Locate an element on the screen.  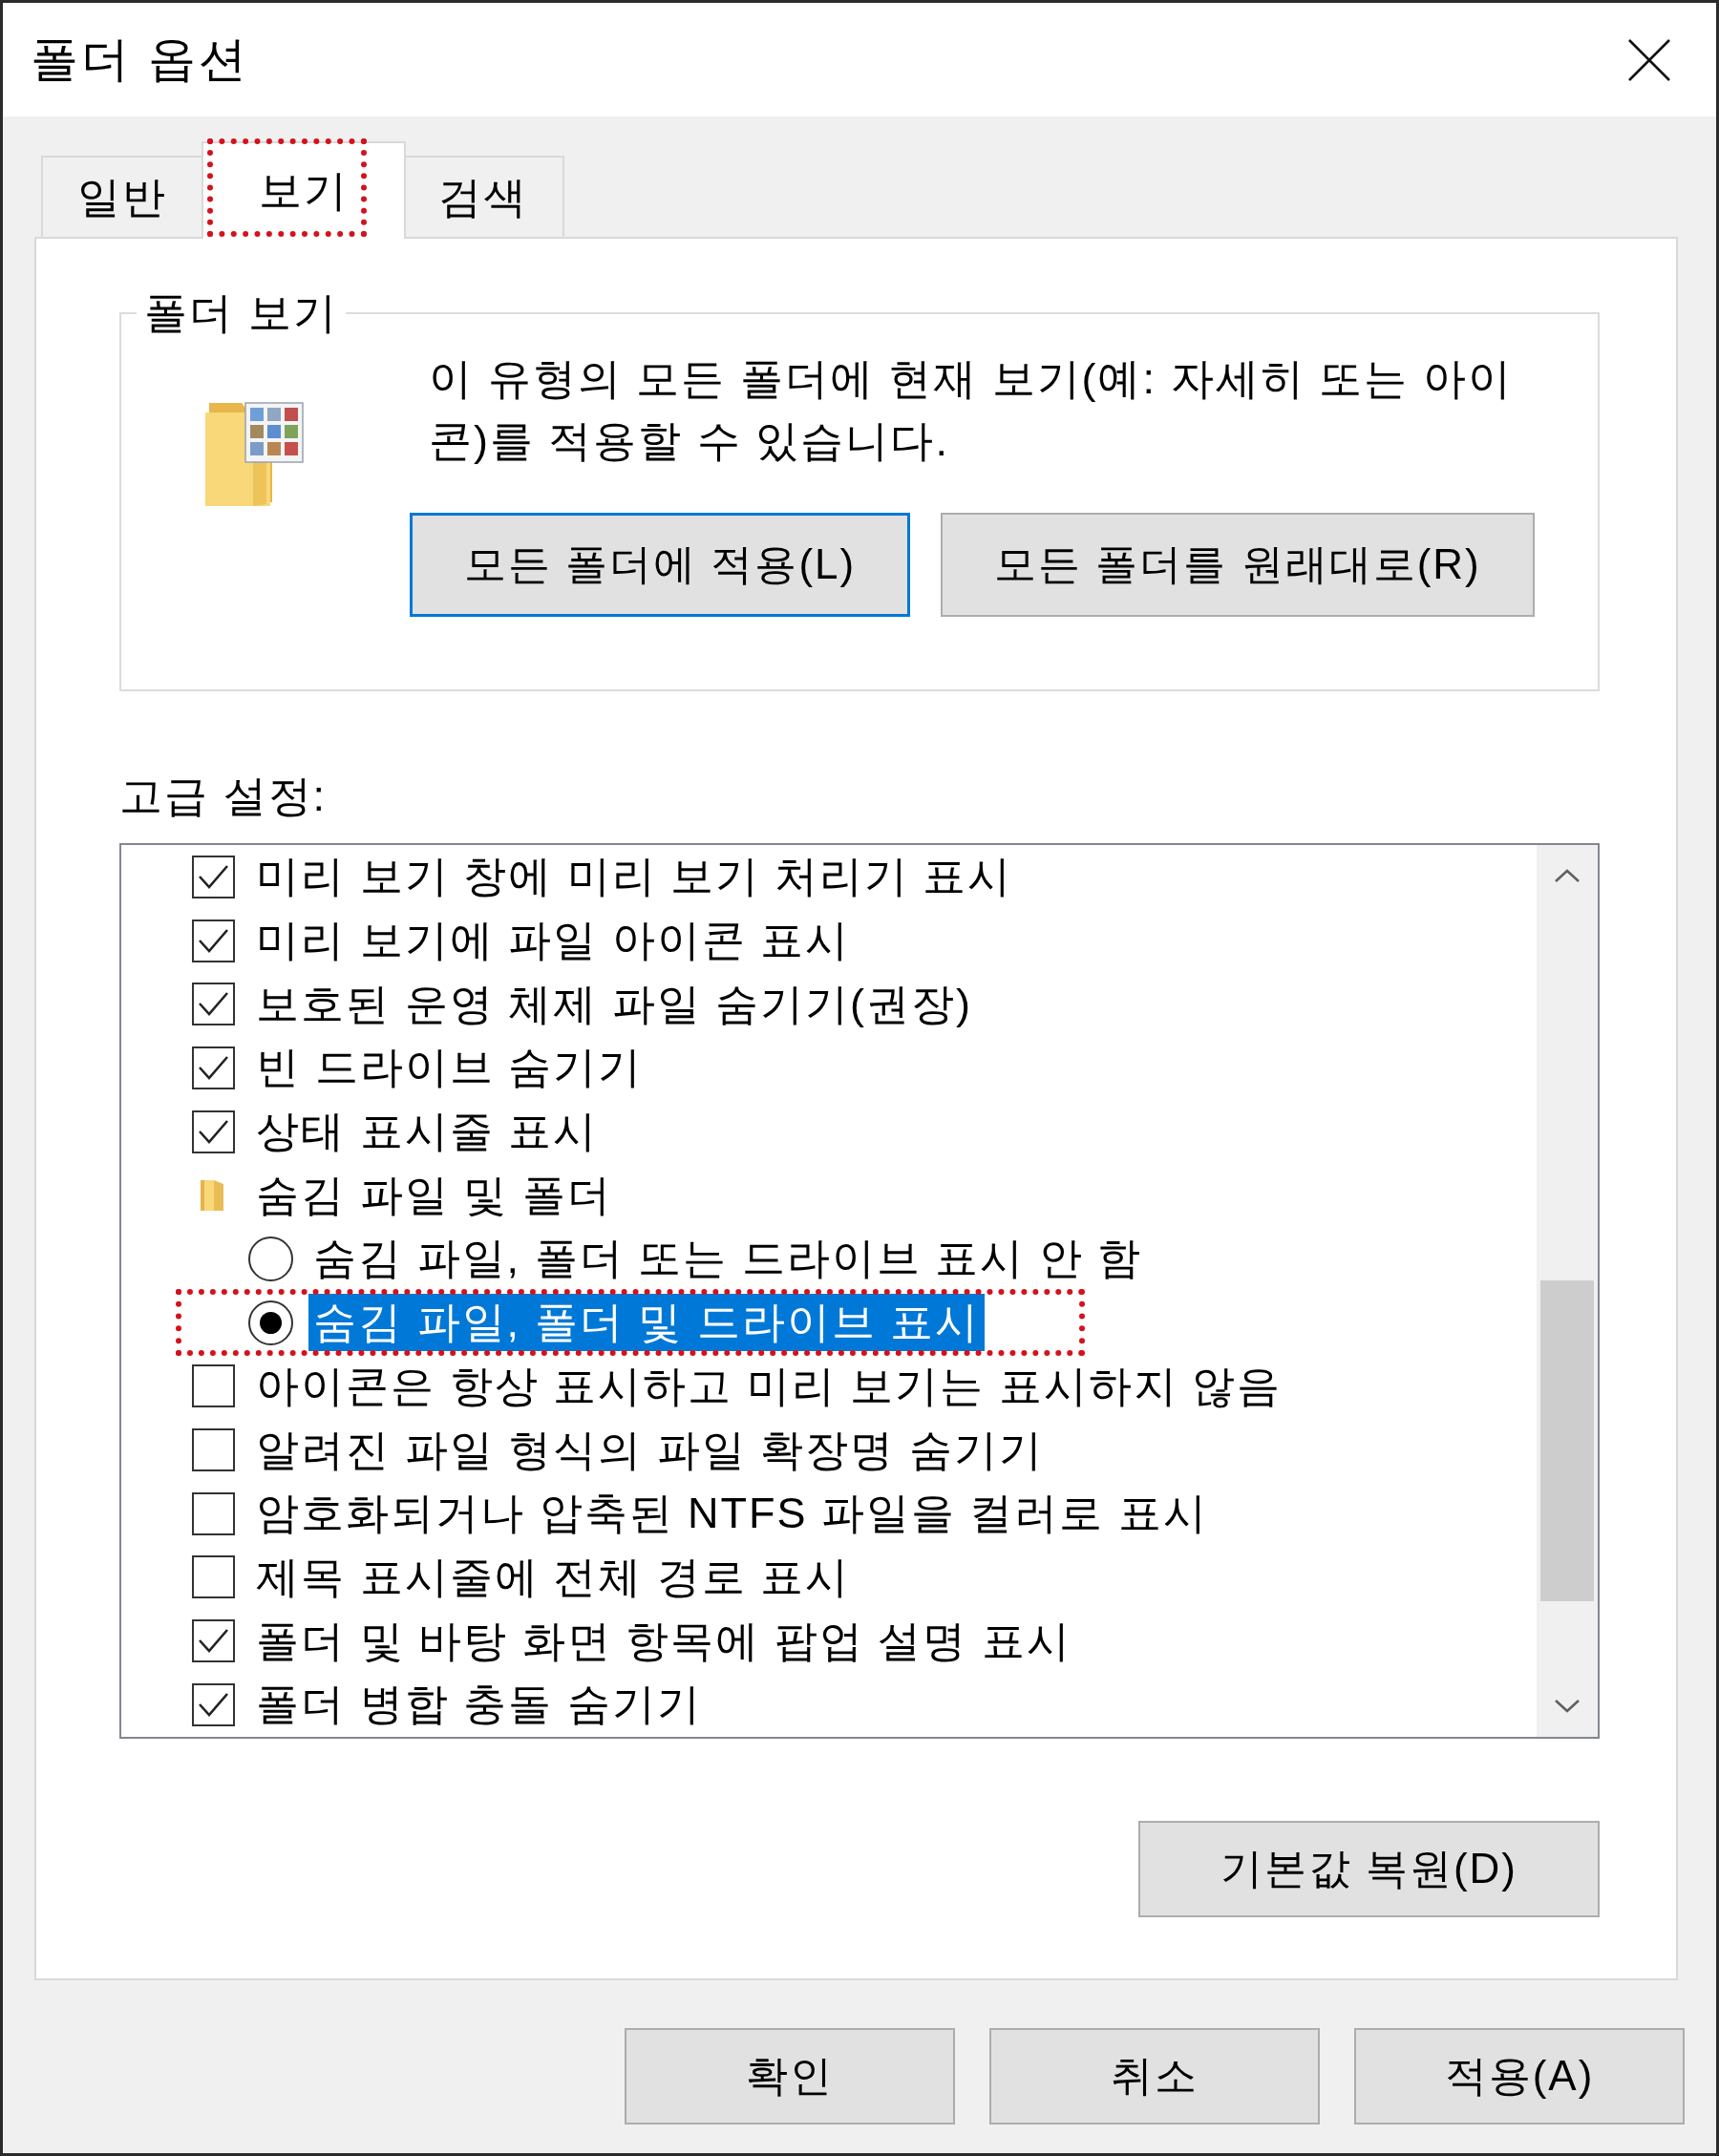
dialog-button: 적용(A) is located at coordinates (1519, 2076).